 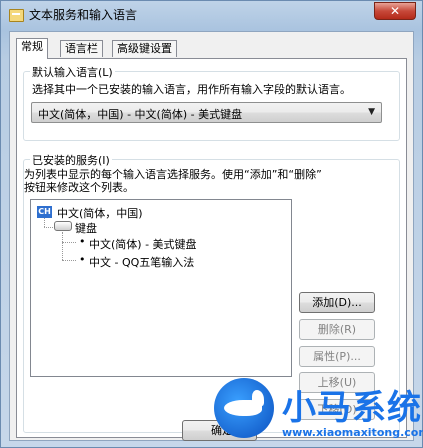 What do you see at coordinates (32, 48) in the screenshot?
I see `tab-general: 常规` at bounding box center [32, 48].